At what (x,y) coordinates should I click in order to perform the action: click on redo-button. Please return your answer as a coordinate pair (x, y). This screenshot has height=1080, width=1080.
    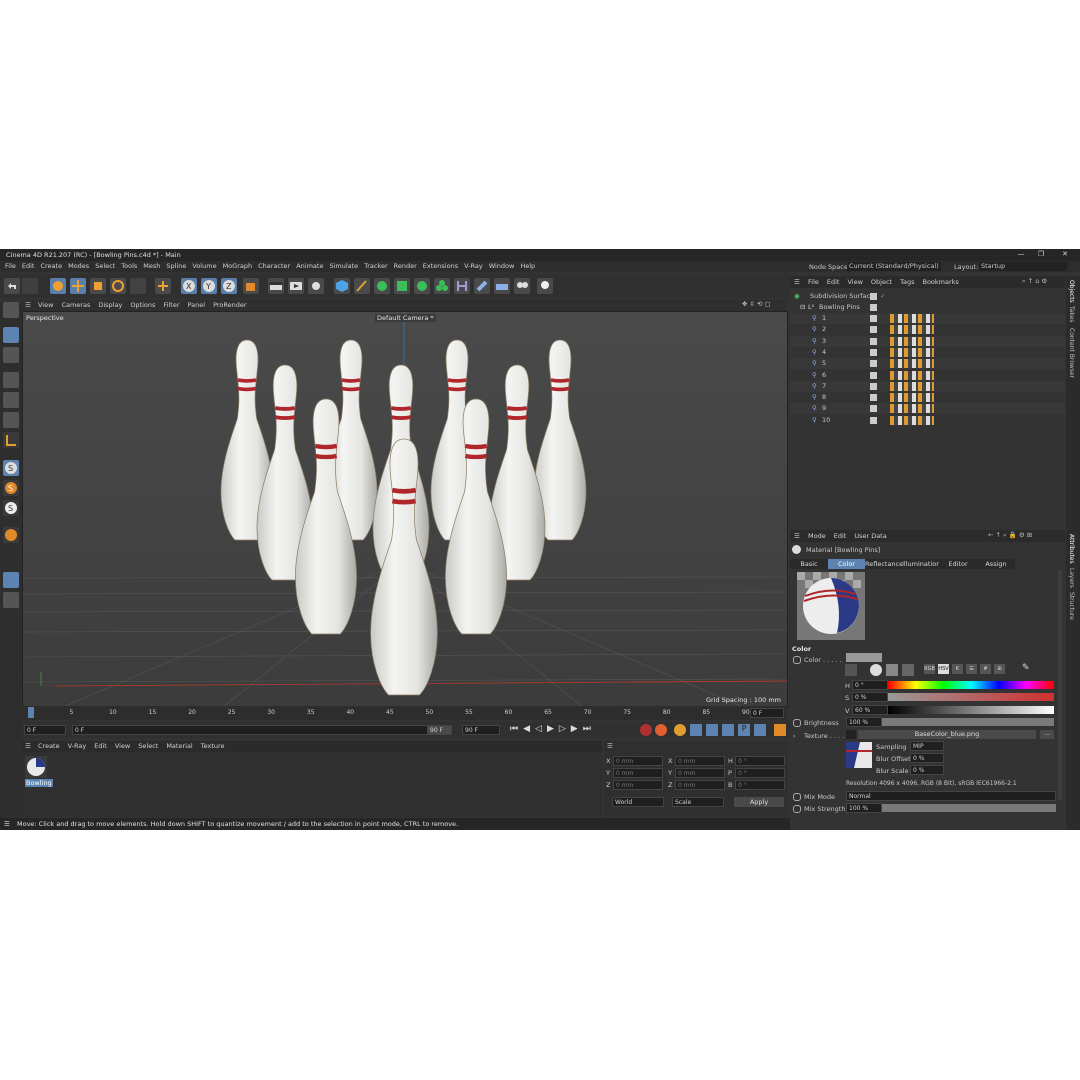
    Looking at the image, I should click on (30, 286).